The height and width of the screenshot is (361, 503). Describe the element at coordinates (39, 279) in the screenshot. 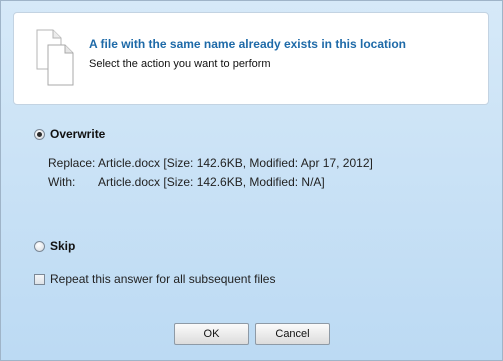

I see `repeat-checkbox` at that location.